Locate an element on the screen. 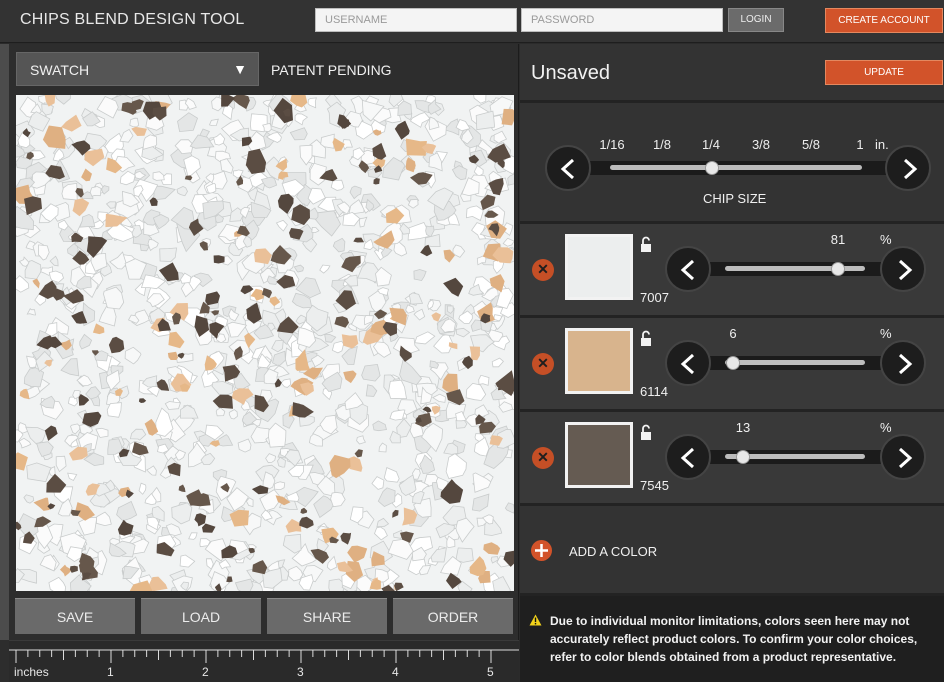 The width and height of the screenshot is (944, 682). percent-value-1: 81 is located at coordinates (838, 239).